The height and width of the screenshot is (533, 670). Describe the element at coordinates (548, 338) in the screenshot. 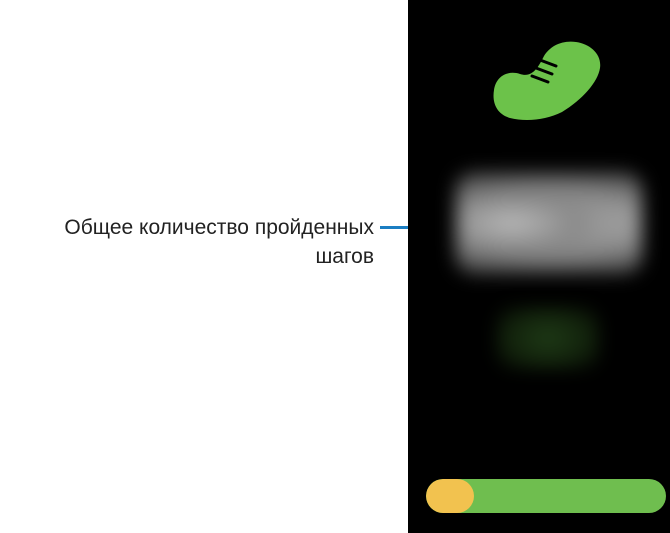

I see `step-goal-blurred` at that location.